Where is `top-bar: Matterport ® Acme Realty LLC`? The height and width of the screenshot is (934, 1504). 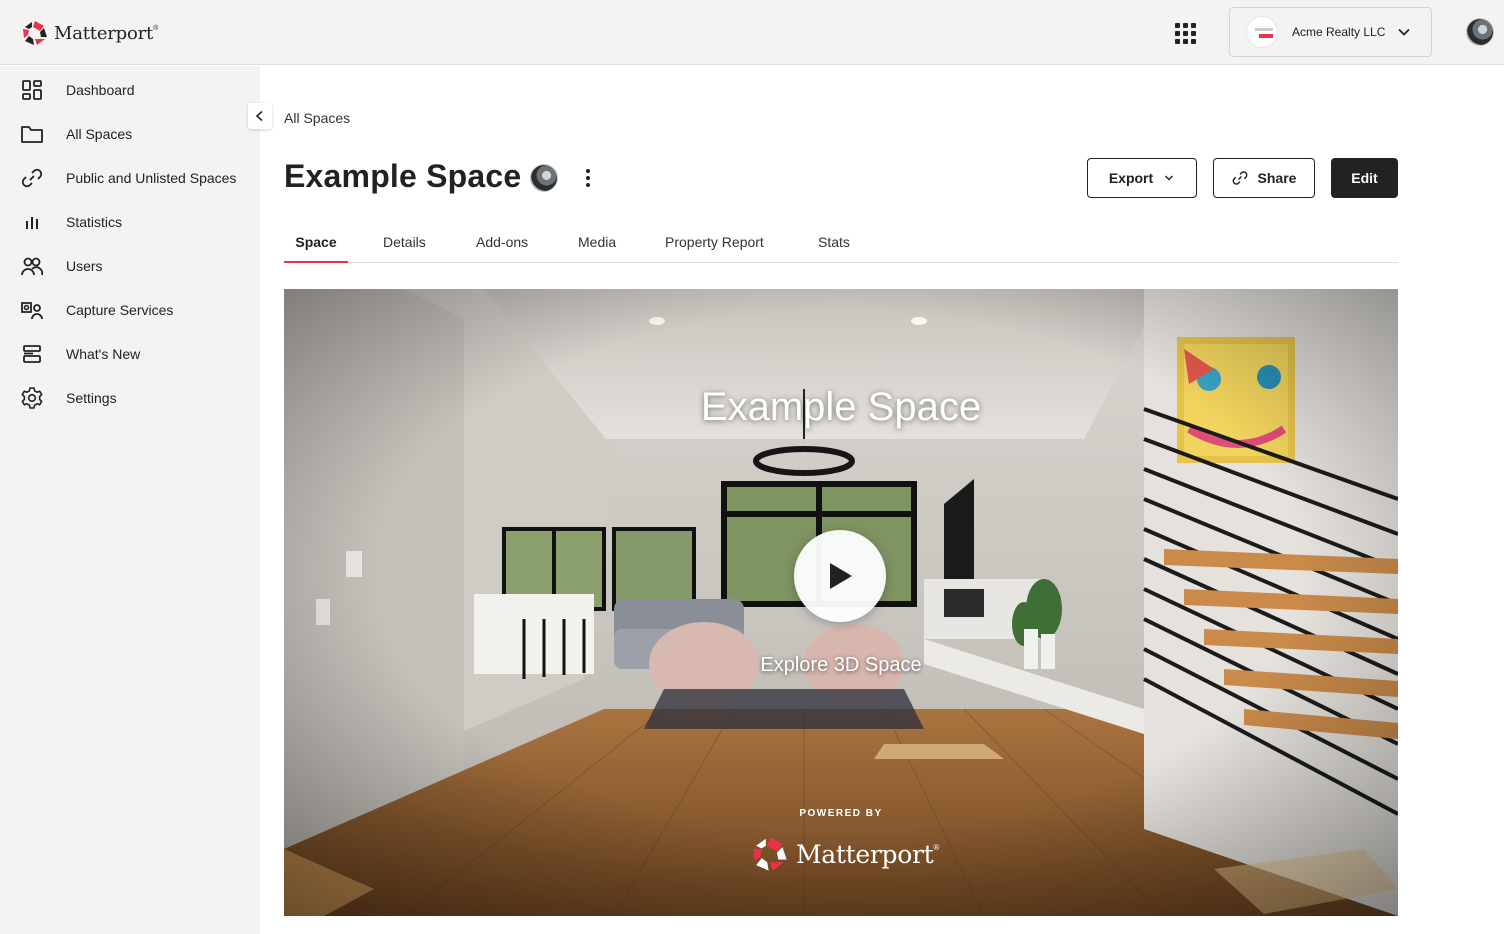 top-bar: Matterport ® Acme Realty LLC is located at coordinates (752, 32).